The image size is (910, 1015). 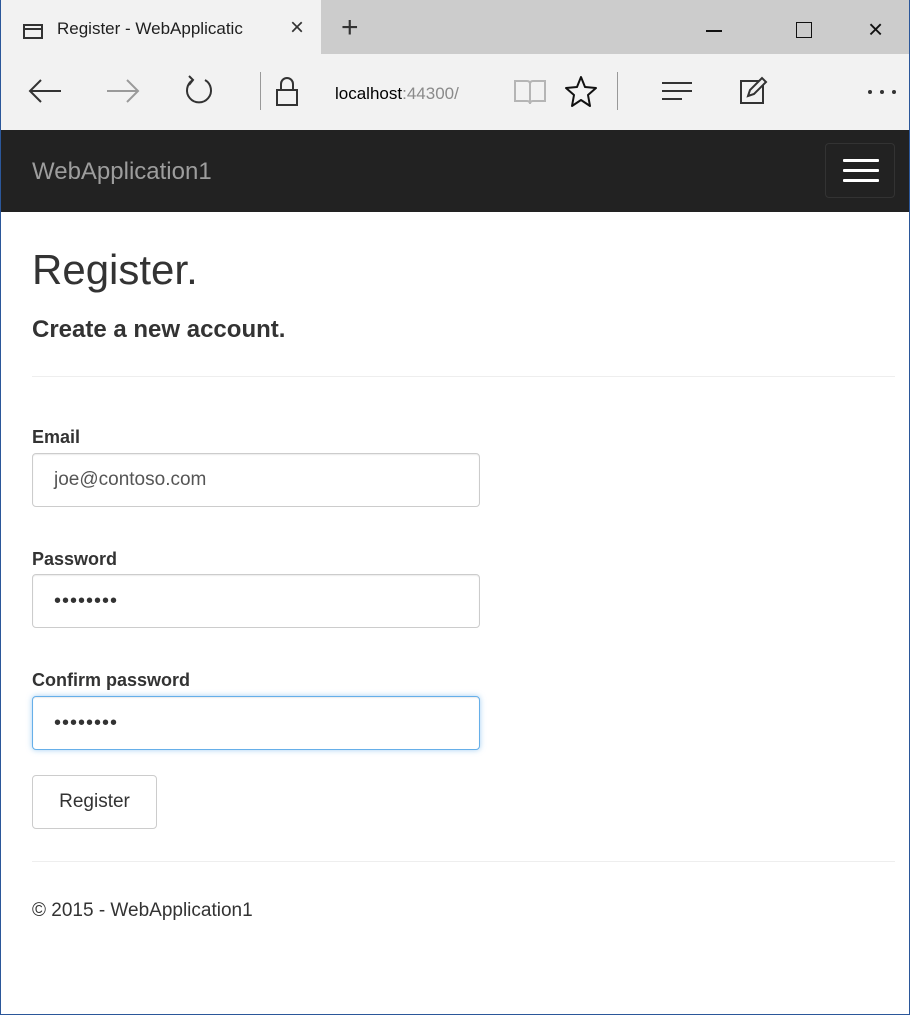 I want to click on browser-tab: Register - WebApplicatic ×, so click(x=161, y=27).